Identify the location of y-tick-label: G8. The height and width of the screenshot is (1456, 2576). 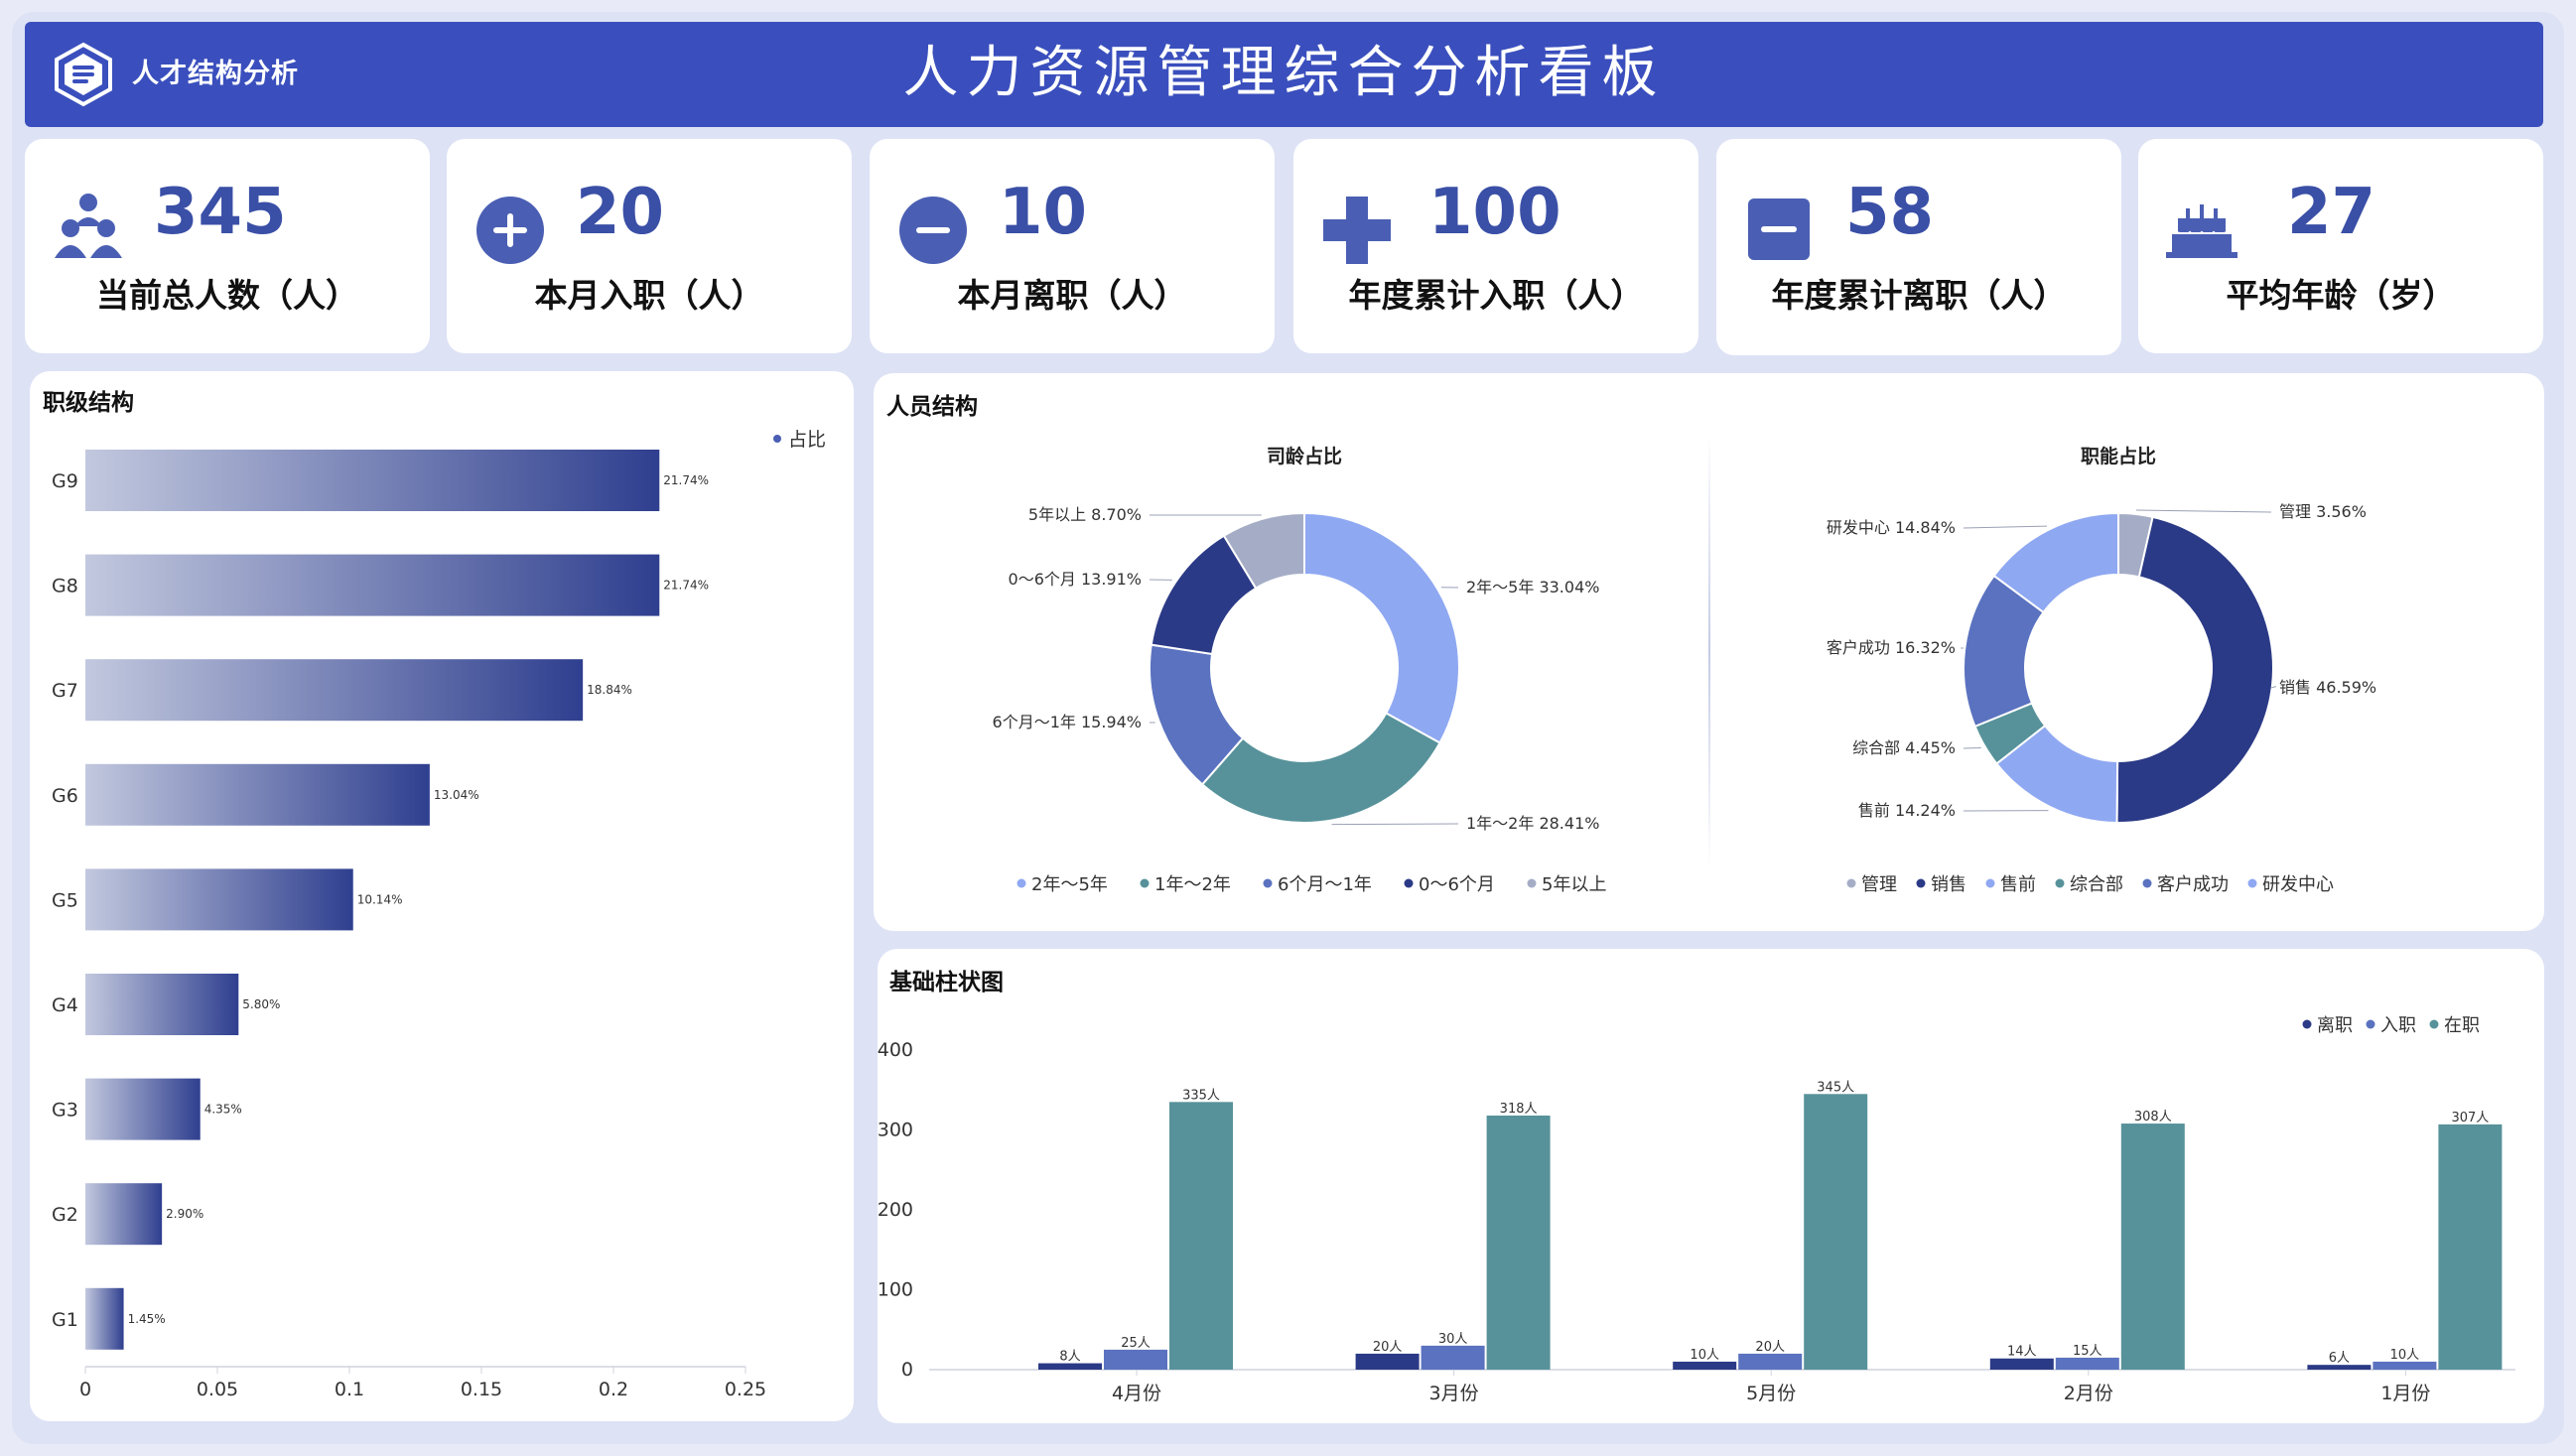
(65, 586).